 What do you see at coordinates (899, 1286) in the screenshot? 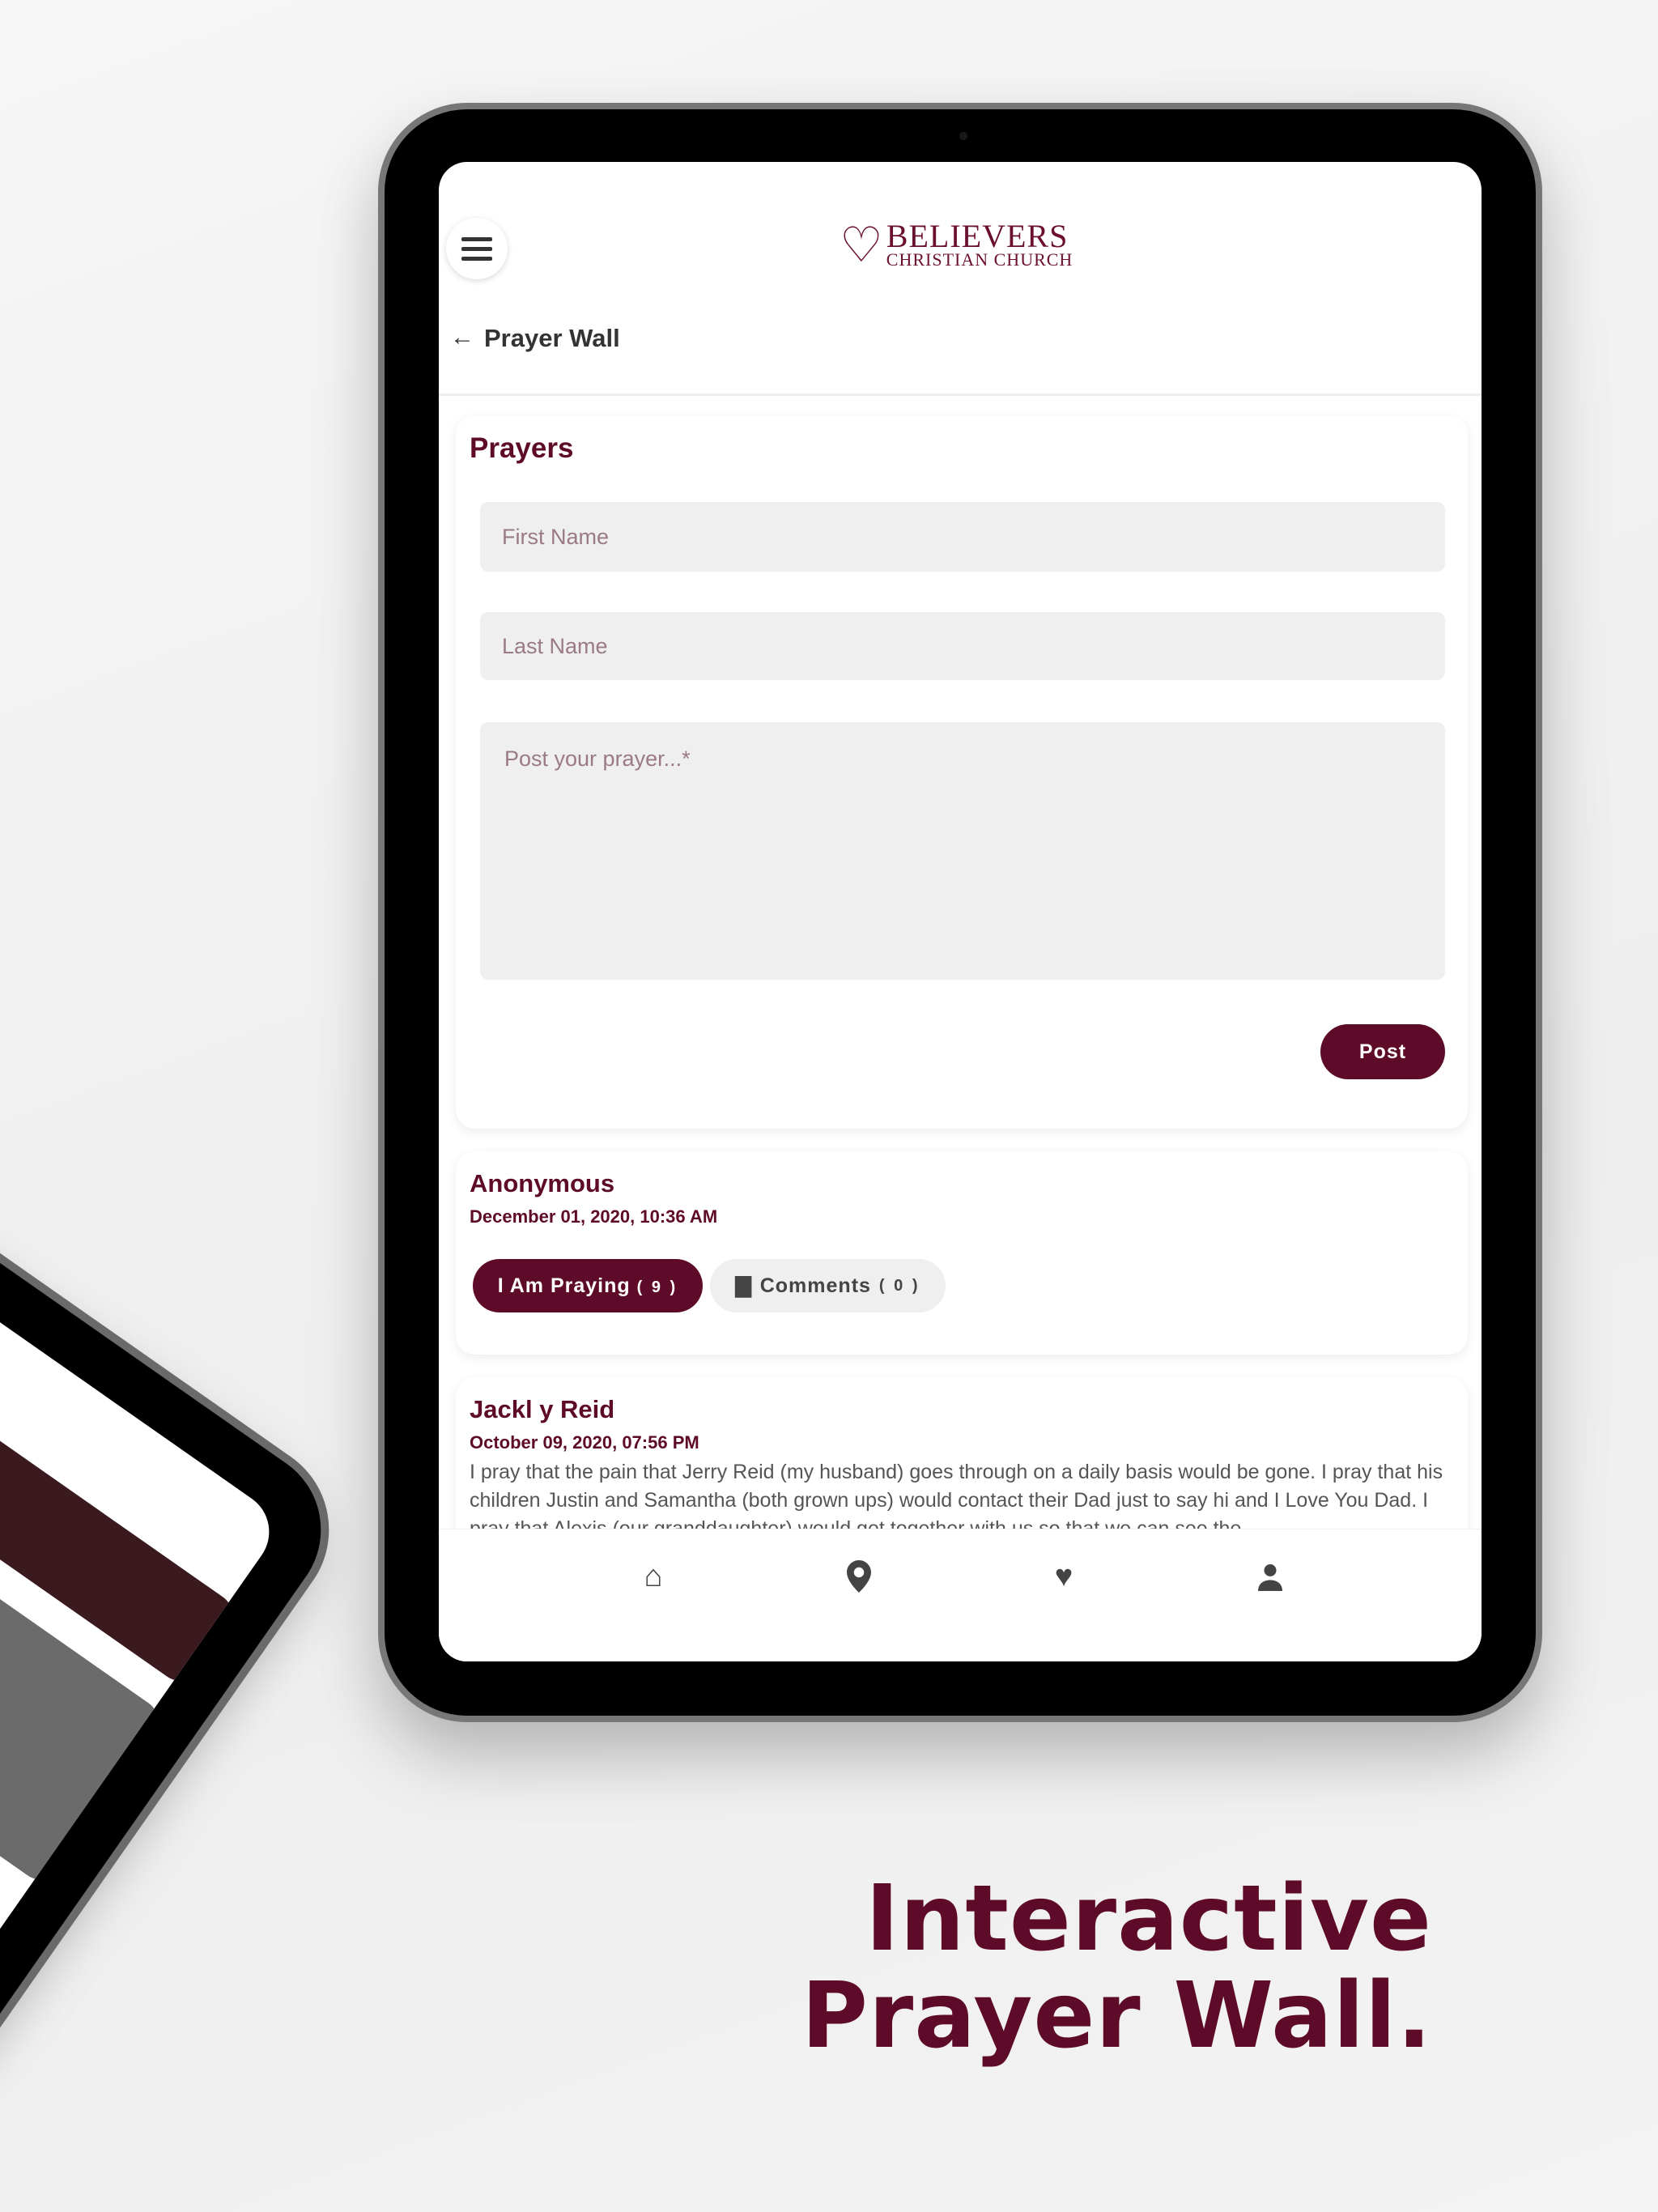
I see `comments-count: ( 0 )` at bounding box center [899, 1286].